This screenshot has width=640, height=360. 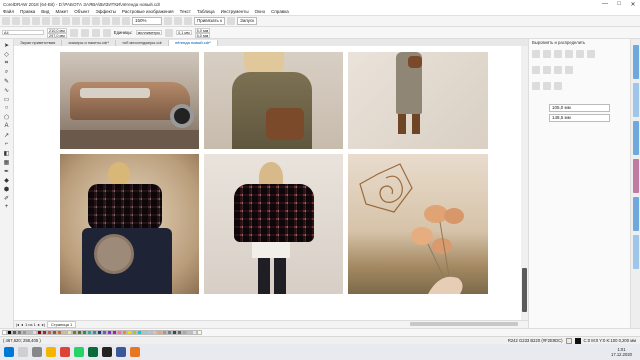 I want to click on paste-icon, so click(x=66, y=21).